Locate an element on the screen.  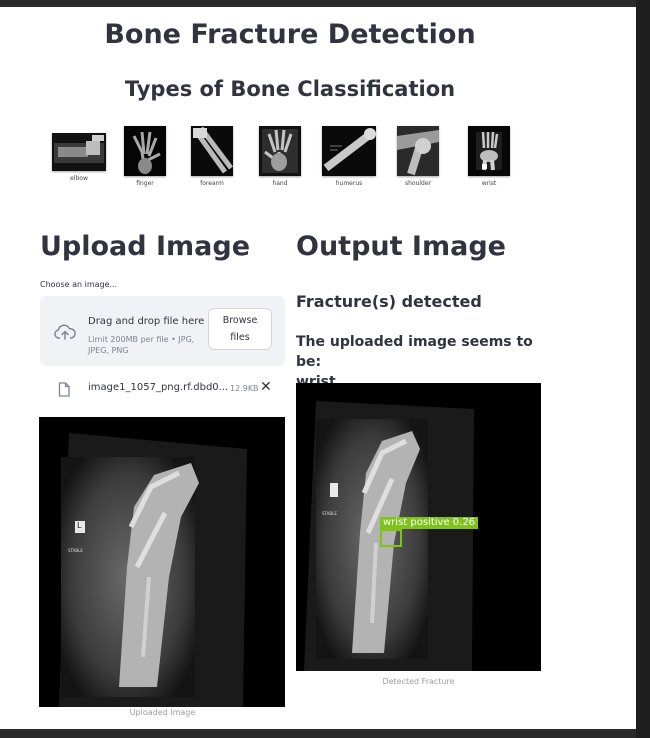
page-title: Bone Fracture Detection is located at coordinates (290, 34).